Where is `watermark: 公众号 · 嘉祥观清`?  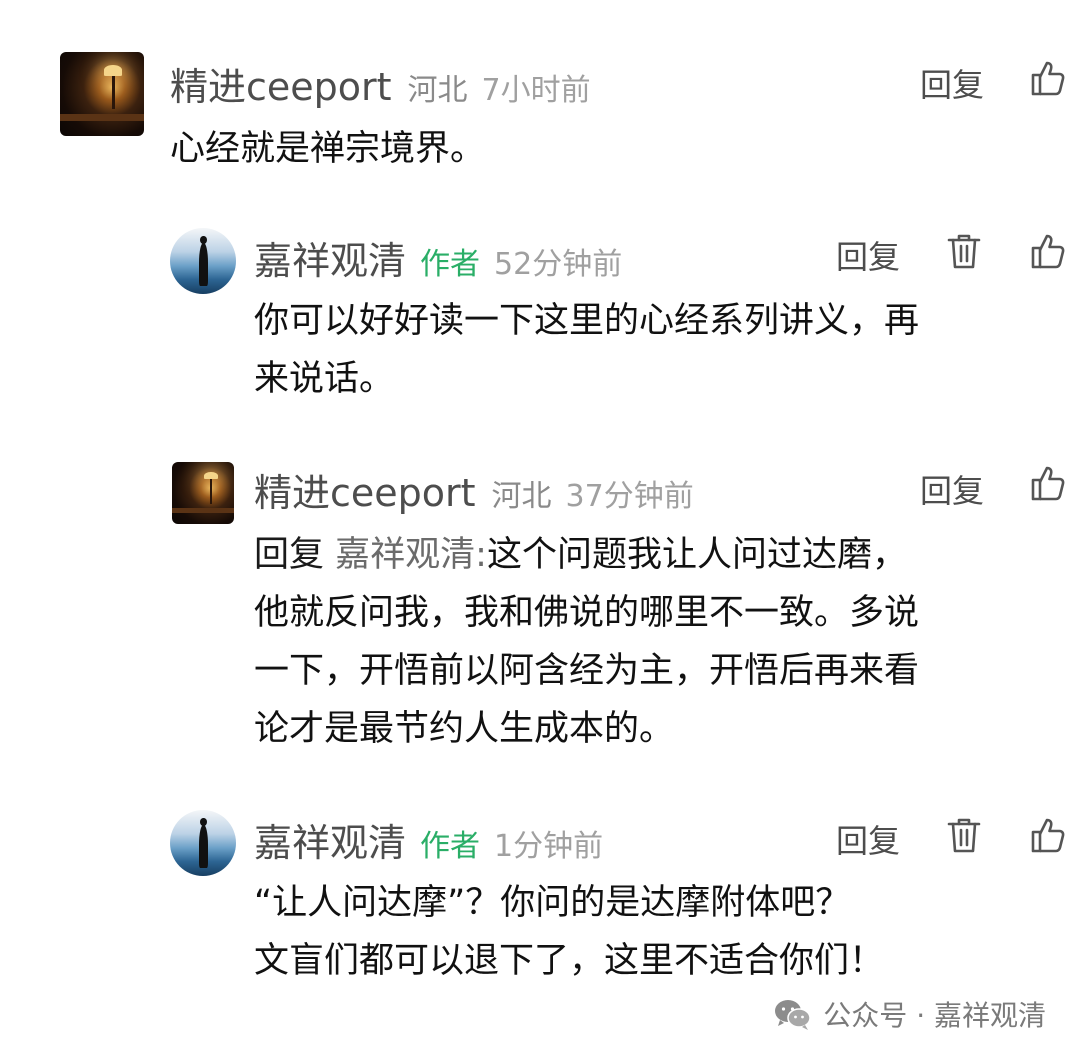 watermark: 公众号 · 嘉祥观清 is located at coordinates (909, 1014).